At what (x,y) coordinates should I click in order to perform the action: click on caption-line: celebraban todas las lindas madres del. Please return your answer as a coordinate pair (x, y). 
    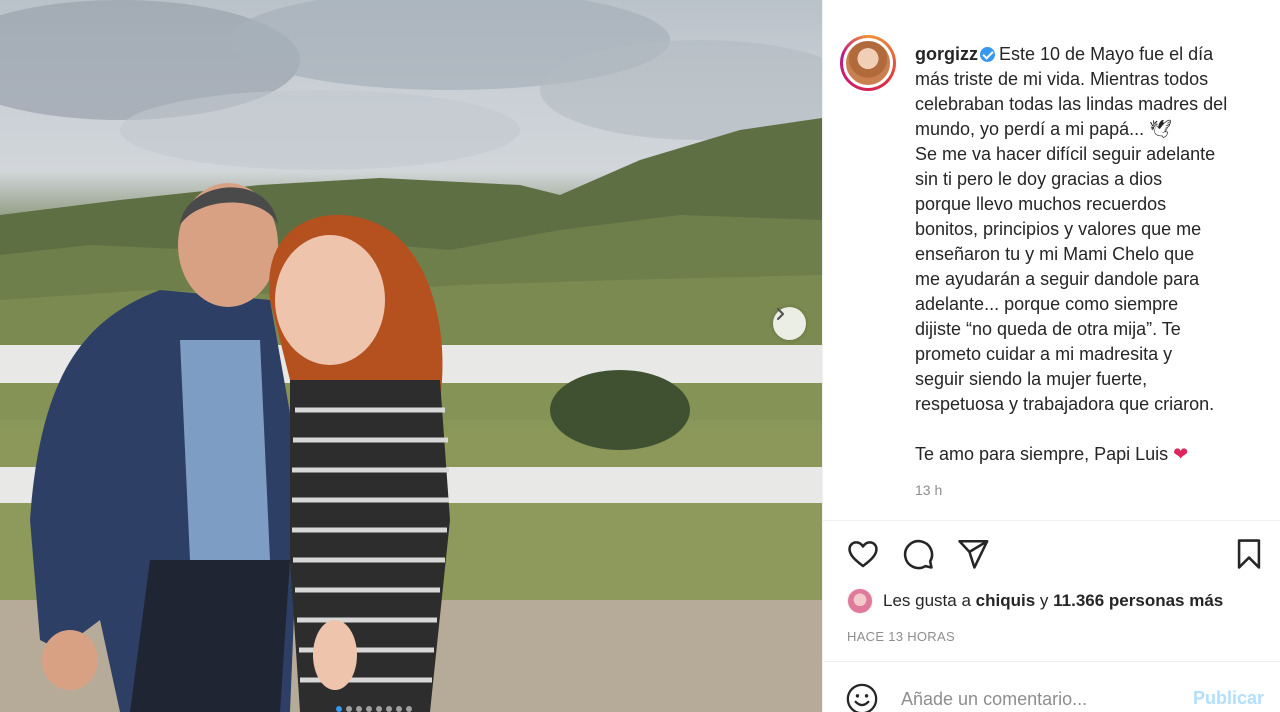
    Looking at the image, I should click on (1071, 104).